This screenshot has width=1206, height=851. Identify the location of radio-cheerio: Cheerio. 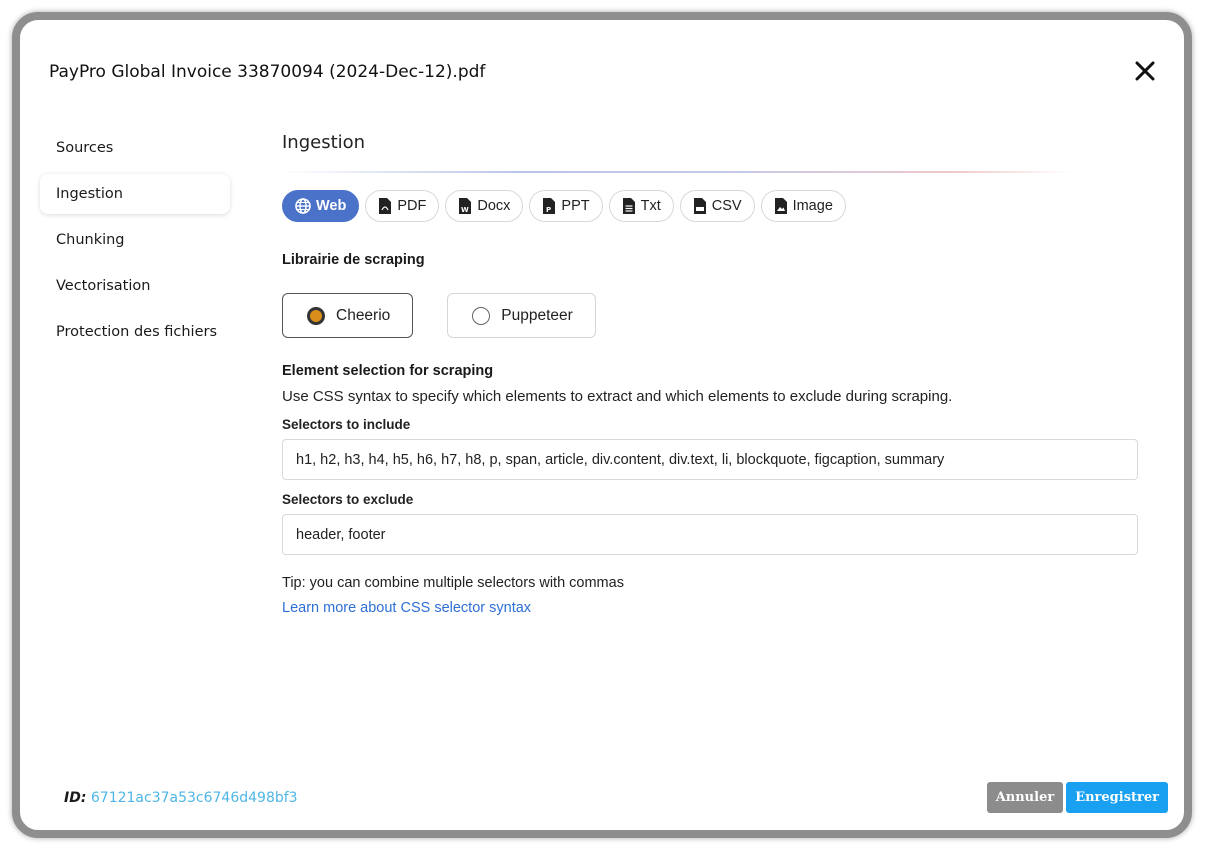
(348, 315).